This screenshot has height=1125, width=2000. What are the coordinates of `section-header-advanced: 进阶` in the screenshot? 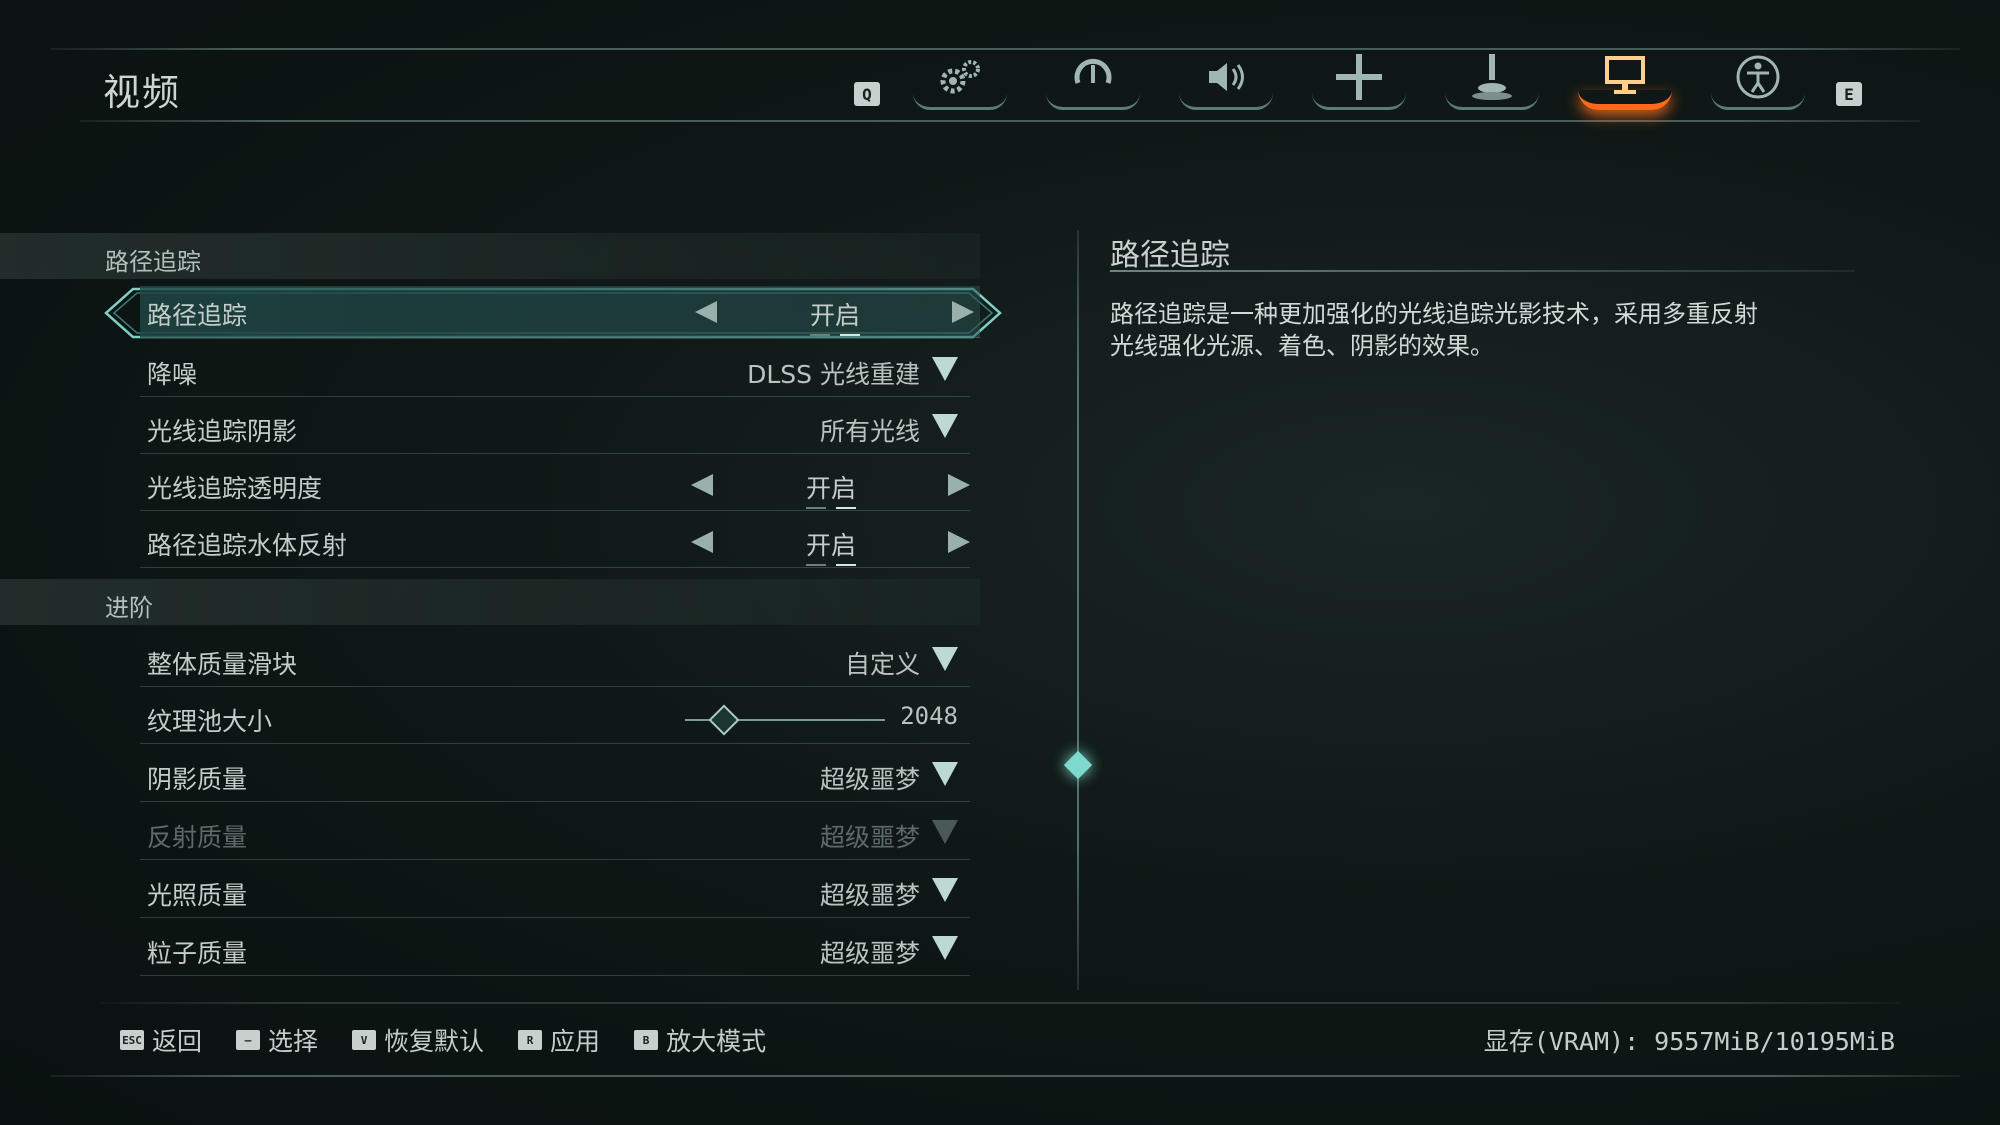 It's located at (490, 602).